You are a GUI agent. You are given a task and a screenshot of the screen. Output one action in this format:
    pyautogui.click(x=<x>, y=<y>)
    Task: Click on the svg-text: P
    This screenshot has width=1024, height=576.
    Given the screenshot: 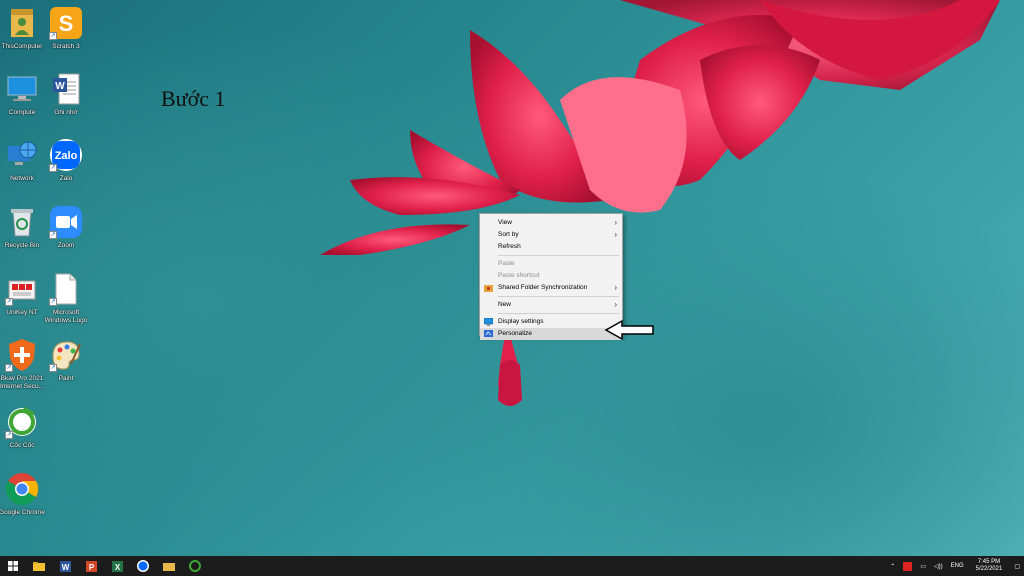 What is the action you would take?
    pyautogui.click(x=91, y=567)
    